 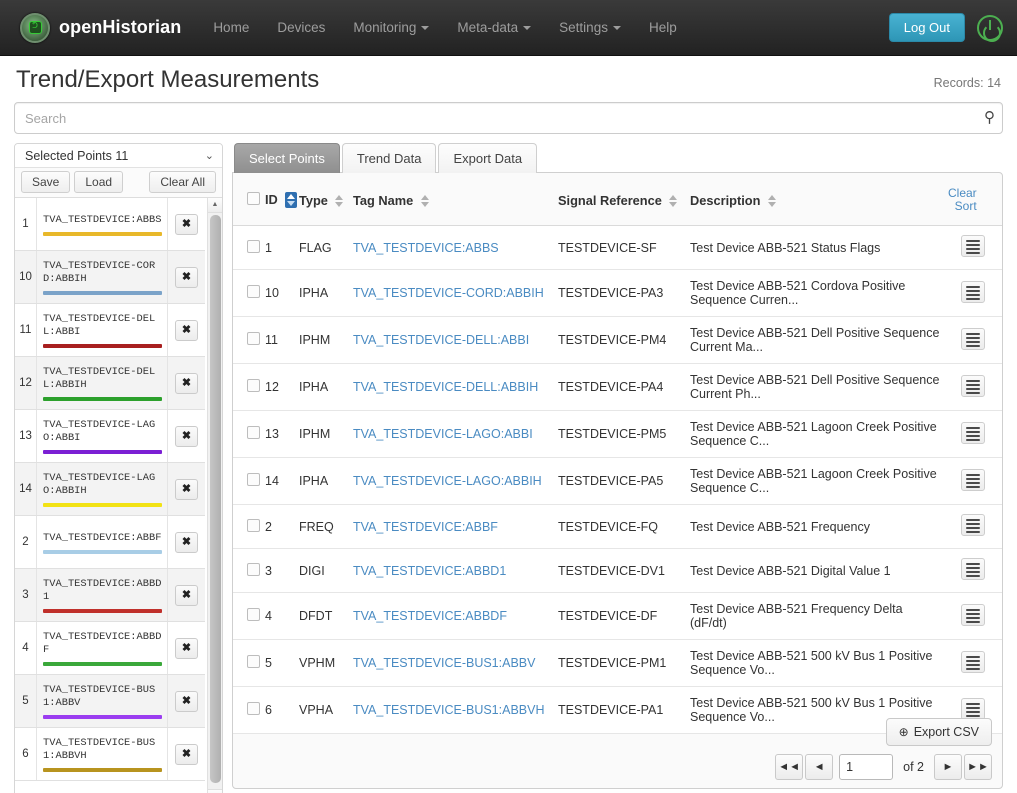 What do you see at coordinates (815, 199) in the screenshot?
I see `column-header-description: Description` at bounding box center [815, 199].